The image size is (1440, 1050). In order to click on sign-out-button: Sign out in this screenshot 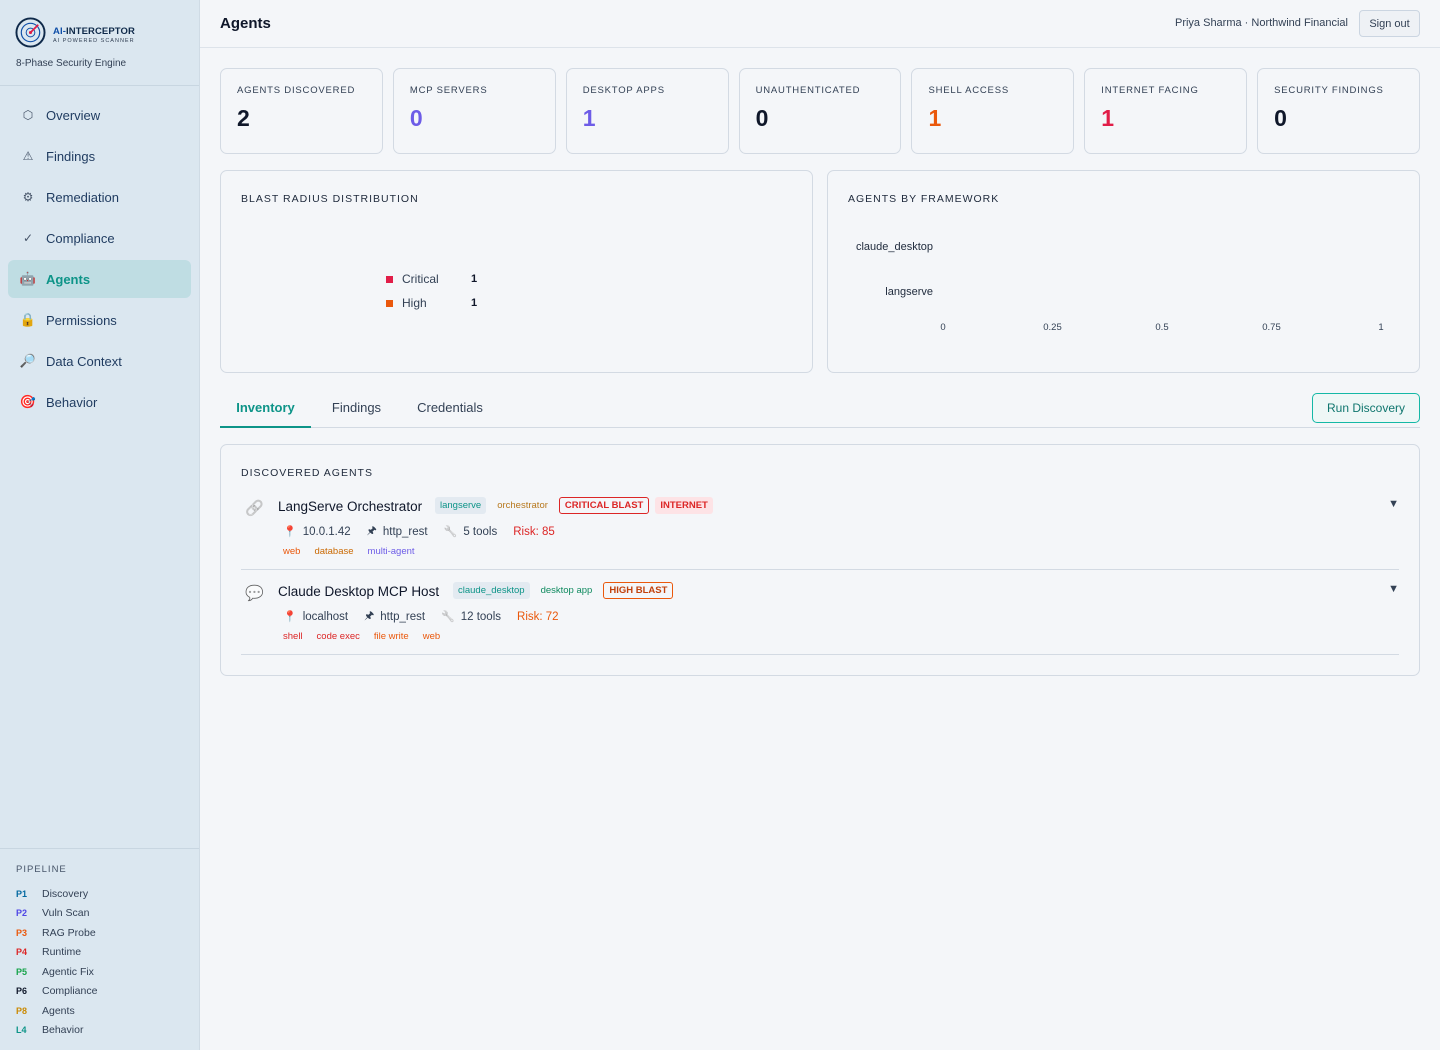, I will do `click(1389, 23)`.